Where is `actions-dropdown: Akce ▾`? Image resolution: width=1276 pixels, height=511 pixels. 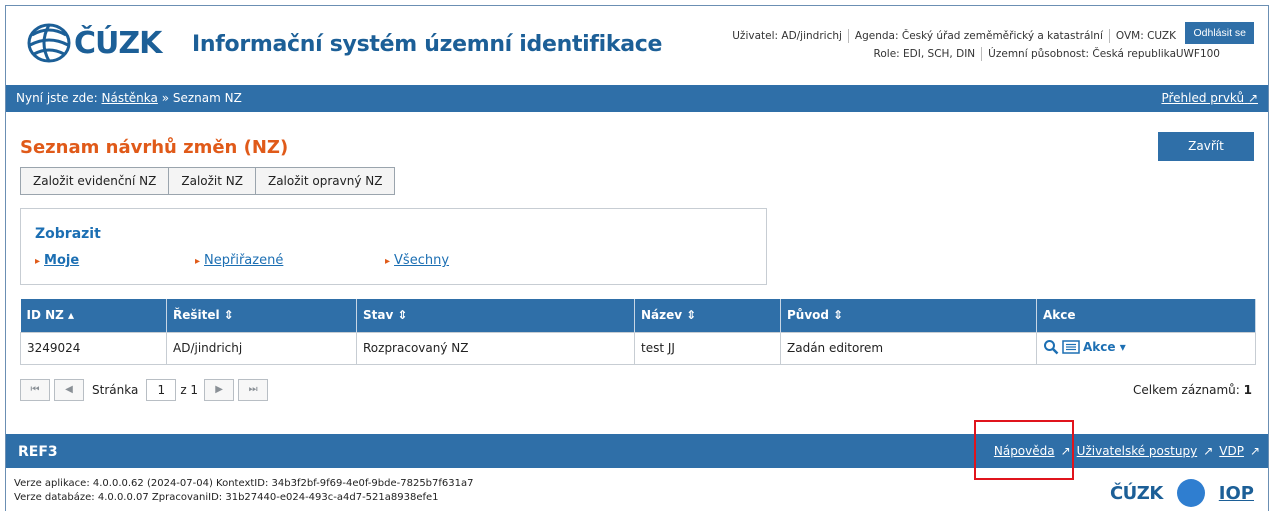
actions-dropdown: Akce ▾ is located at coordinates (1104, 347).